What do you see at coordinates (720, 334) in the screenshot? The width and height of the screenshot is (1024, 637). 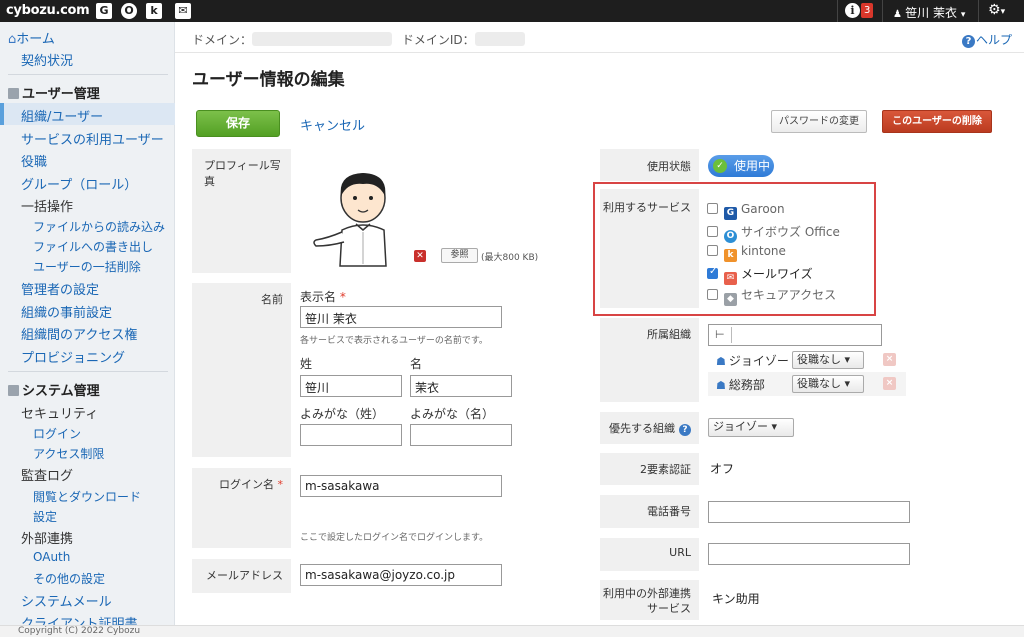 I see `org-tree-icon: ⊢` at bounding box center [720, 334].